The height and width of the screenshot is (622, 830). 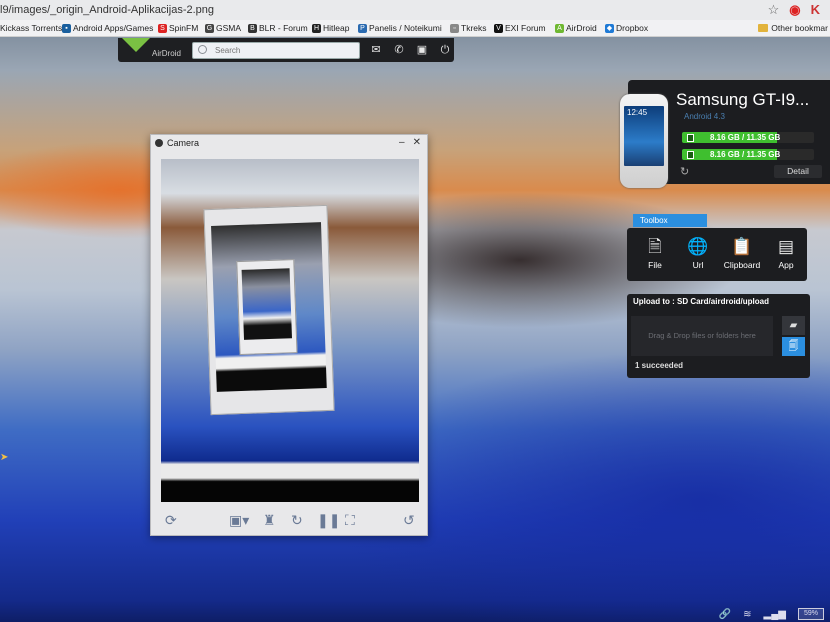 I want to click on bookmark-android-apps: ▪ Android Apps/Games, so click(x=107, y=28).